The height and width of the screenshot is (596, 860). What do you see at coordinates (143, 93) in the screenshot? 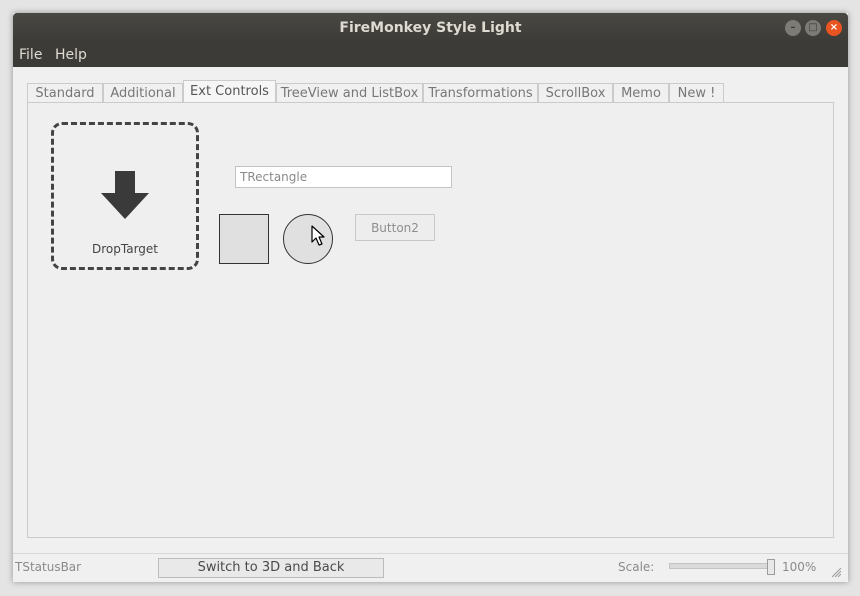
I see `tab-additional: Additional` at bounding box center [143, 93].